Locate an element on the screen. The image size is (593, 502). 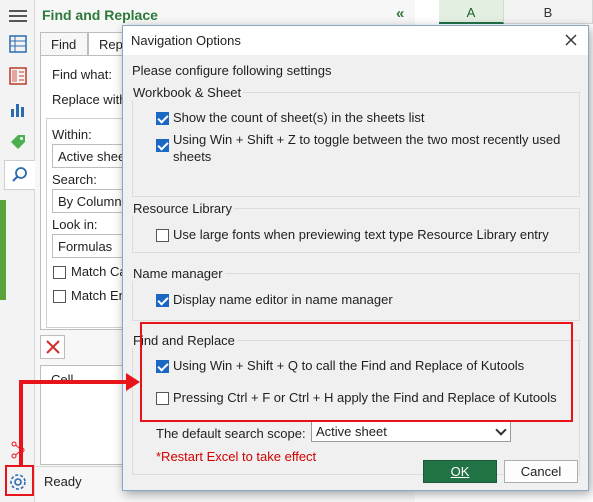
menu-icon is located at coordinates (18, 16).